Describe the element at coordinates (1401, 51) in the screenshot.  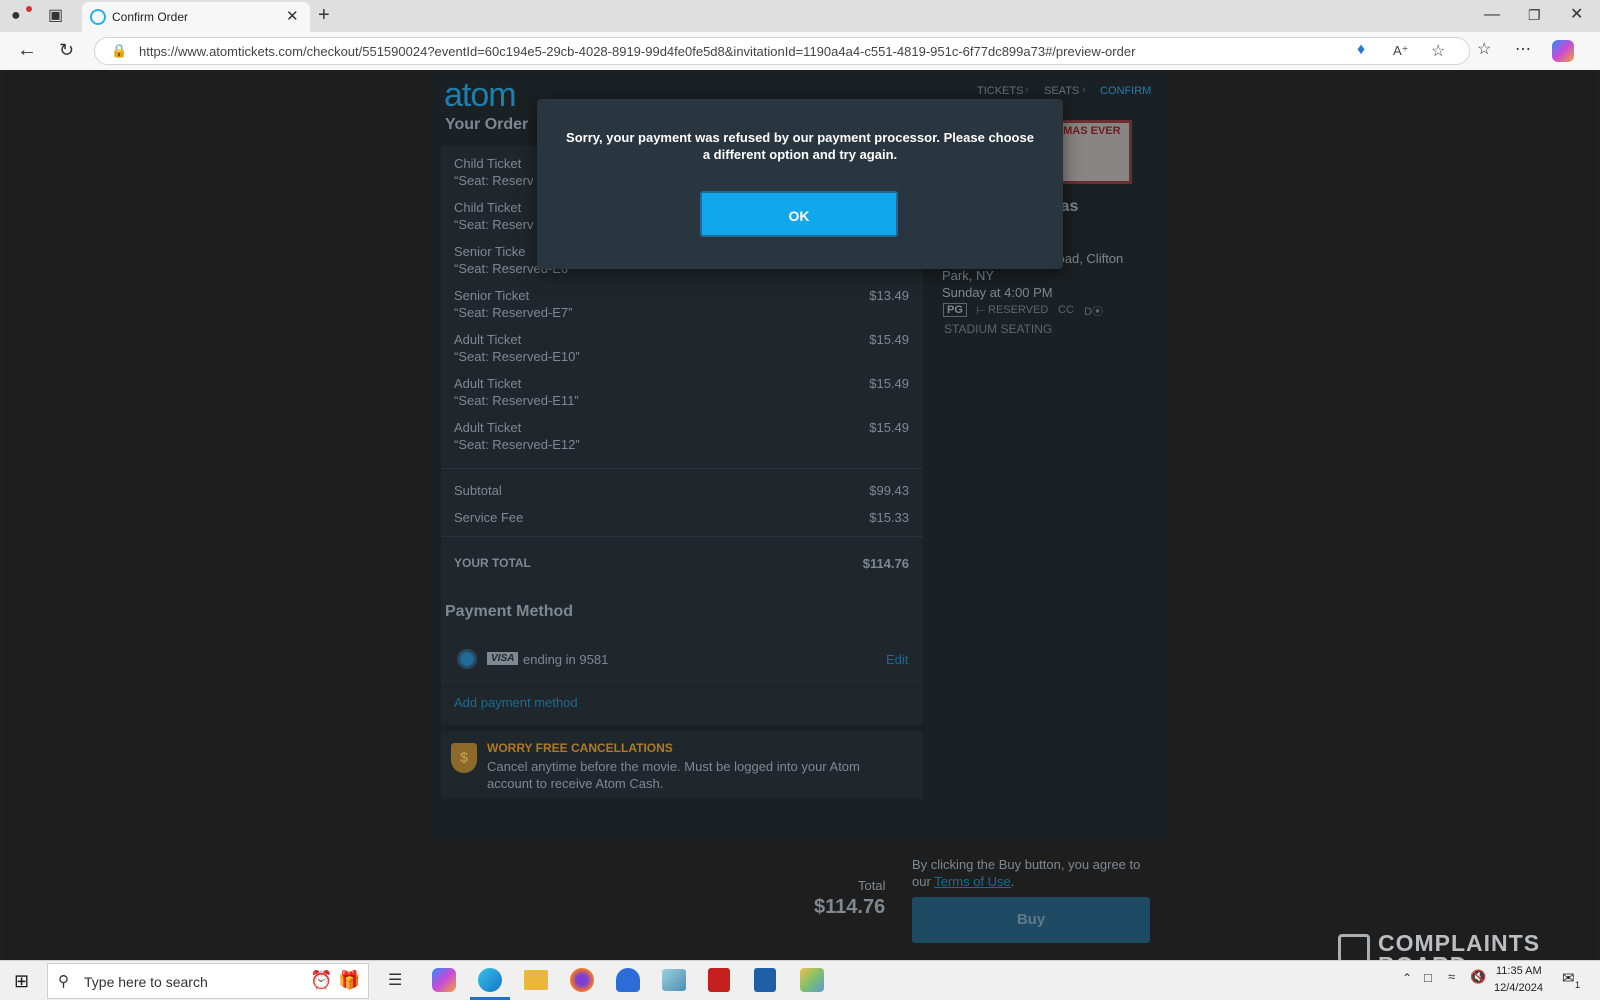
I see `read-aloud-icon: A⁺` at that location.